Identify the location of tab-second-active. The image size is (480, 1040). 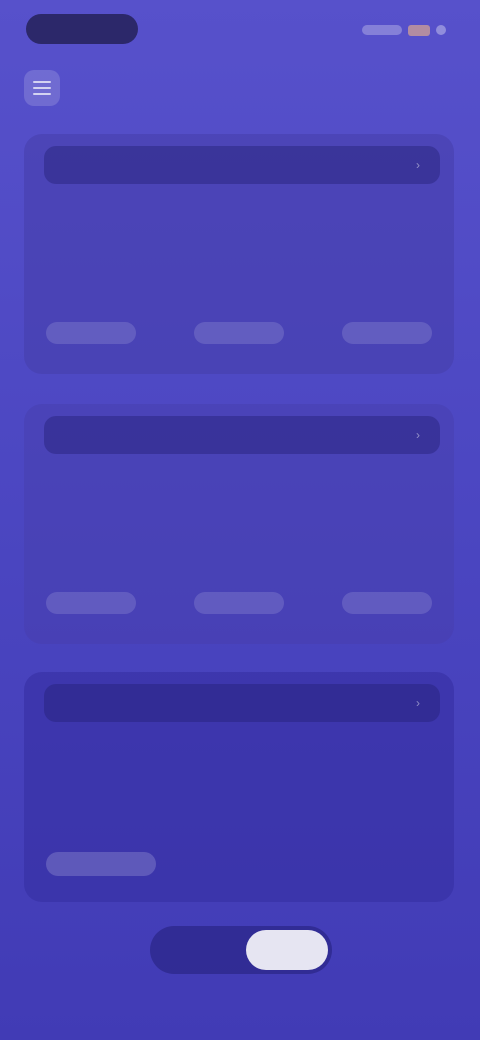
(287, 950).